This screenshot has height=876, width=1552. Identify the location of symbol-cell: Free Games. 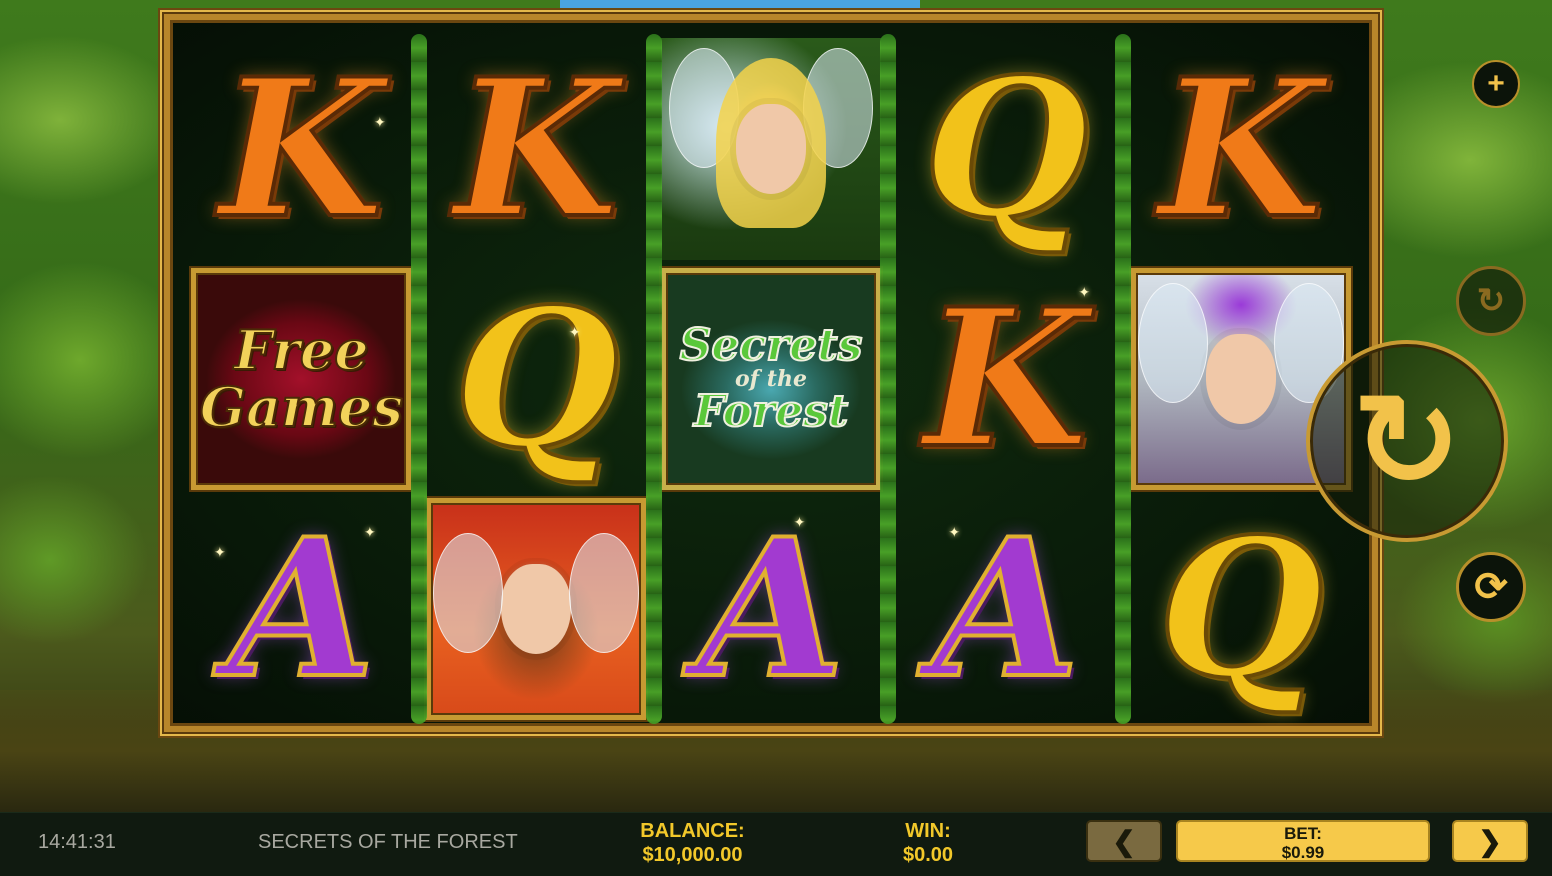
(301, 379).